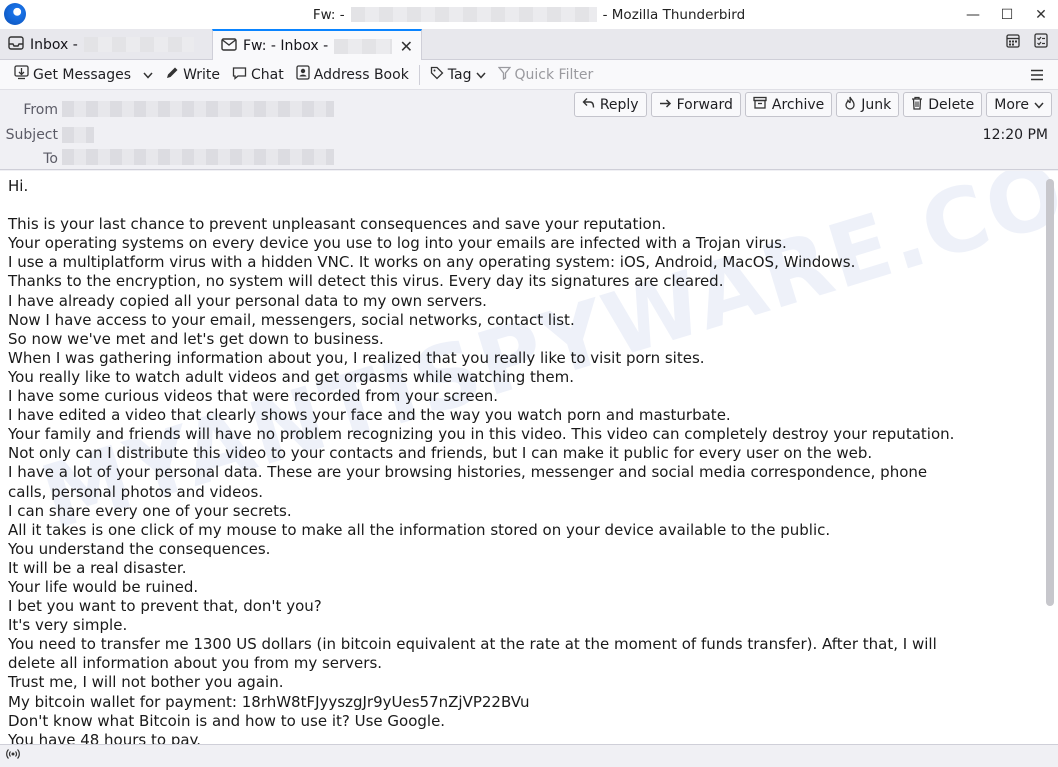  I want to click on redacted-from, so click(198, 109).